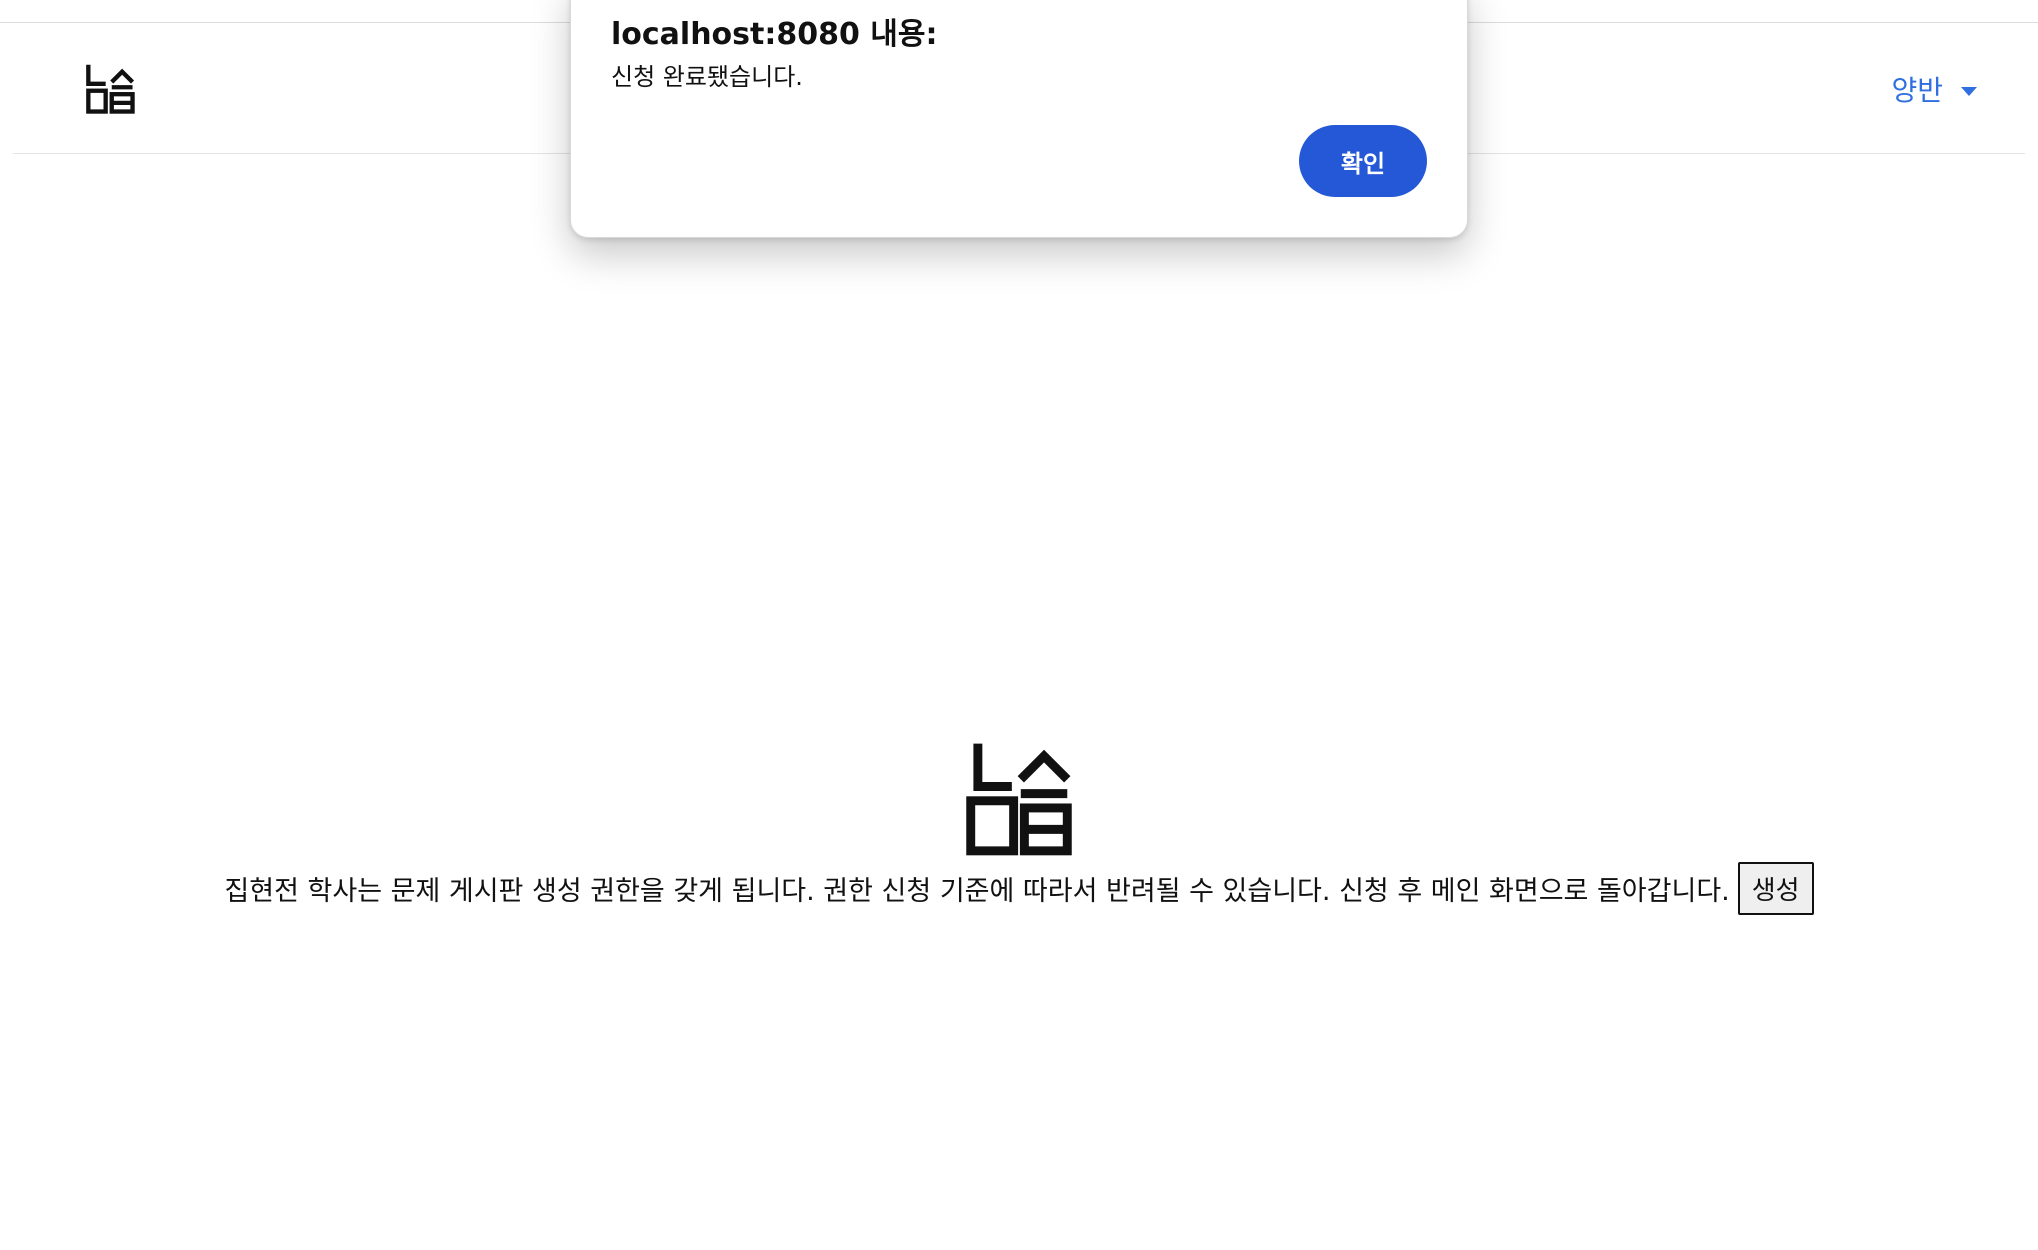 The image size is (2038, 1250). Describe the element at coordinates (1363, 161) in the screenshot. I see `ok-button: 확인` at that location.